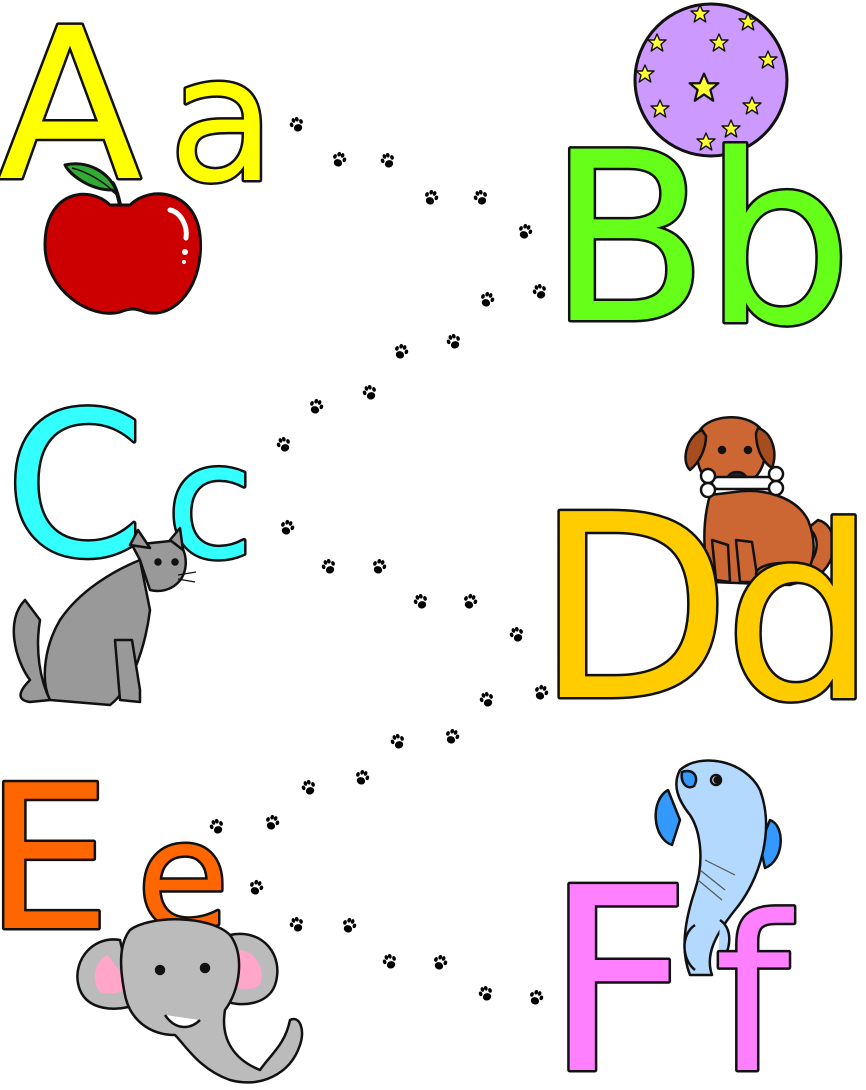 Image resolution: width=866 pixels, height=1090 pixels. What do you see at coordinates (221, 120) in the screenshot?
I see `lowercase-letter: a` at bounding box center [221, 120].